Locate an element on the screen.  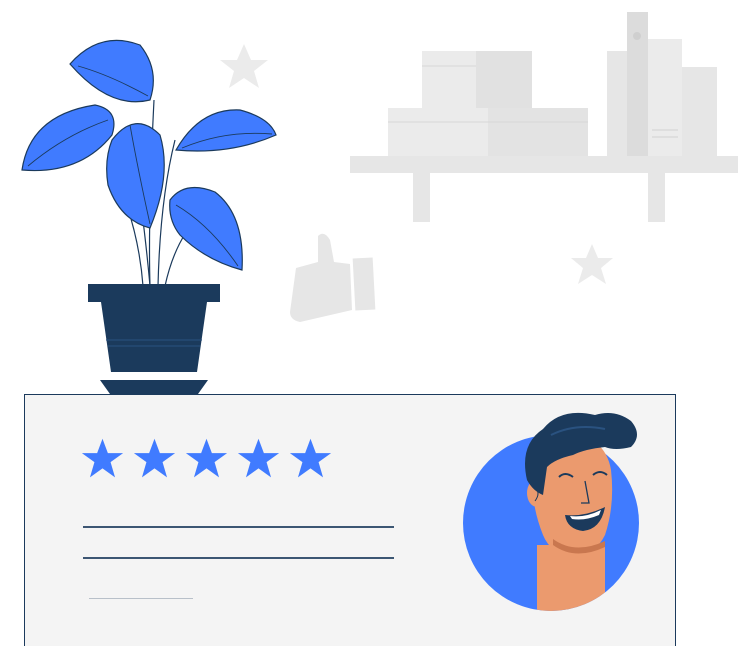
thumbs-up-icon is located at coordinates (333, 277).